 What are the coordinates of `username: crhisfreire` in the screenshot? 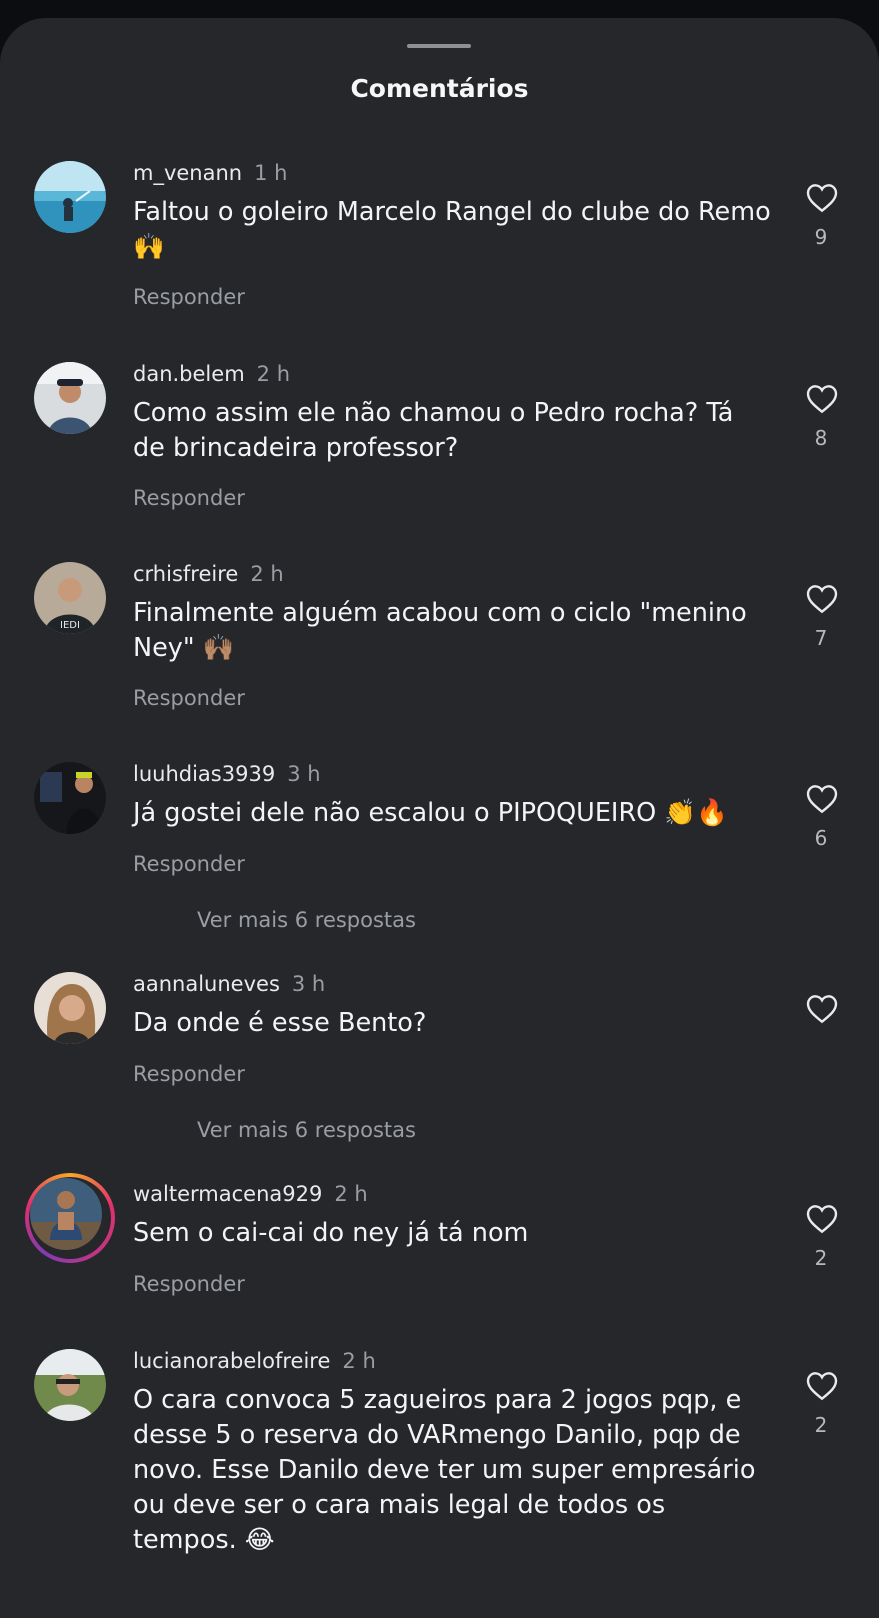 It's located at (185, 574).